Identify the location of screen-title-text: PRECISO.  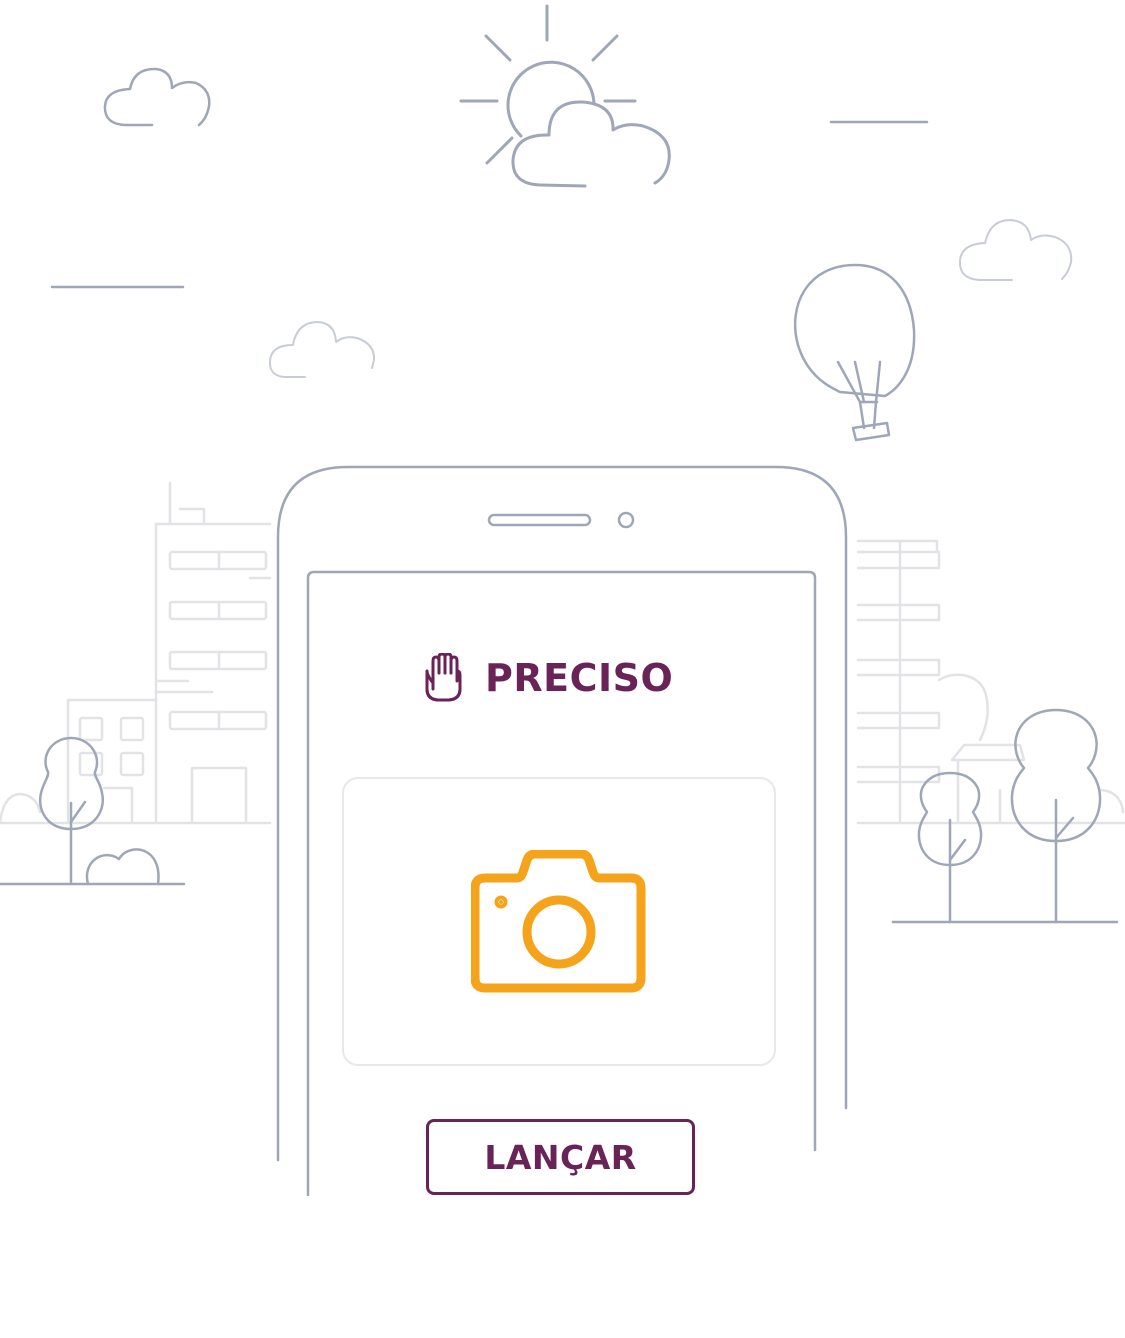
(579, 678).